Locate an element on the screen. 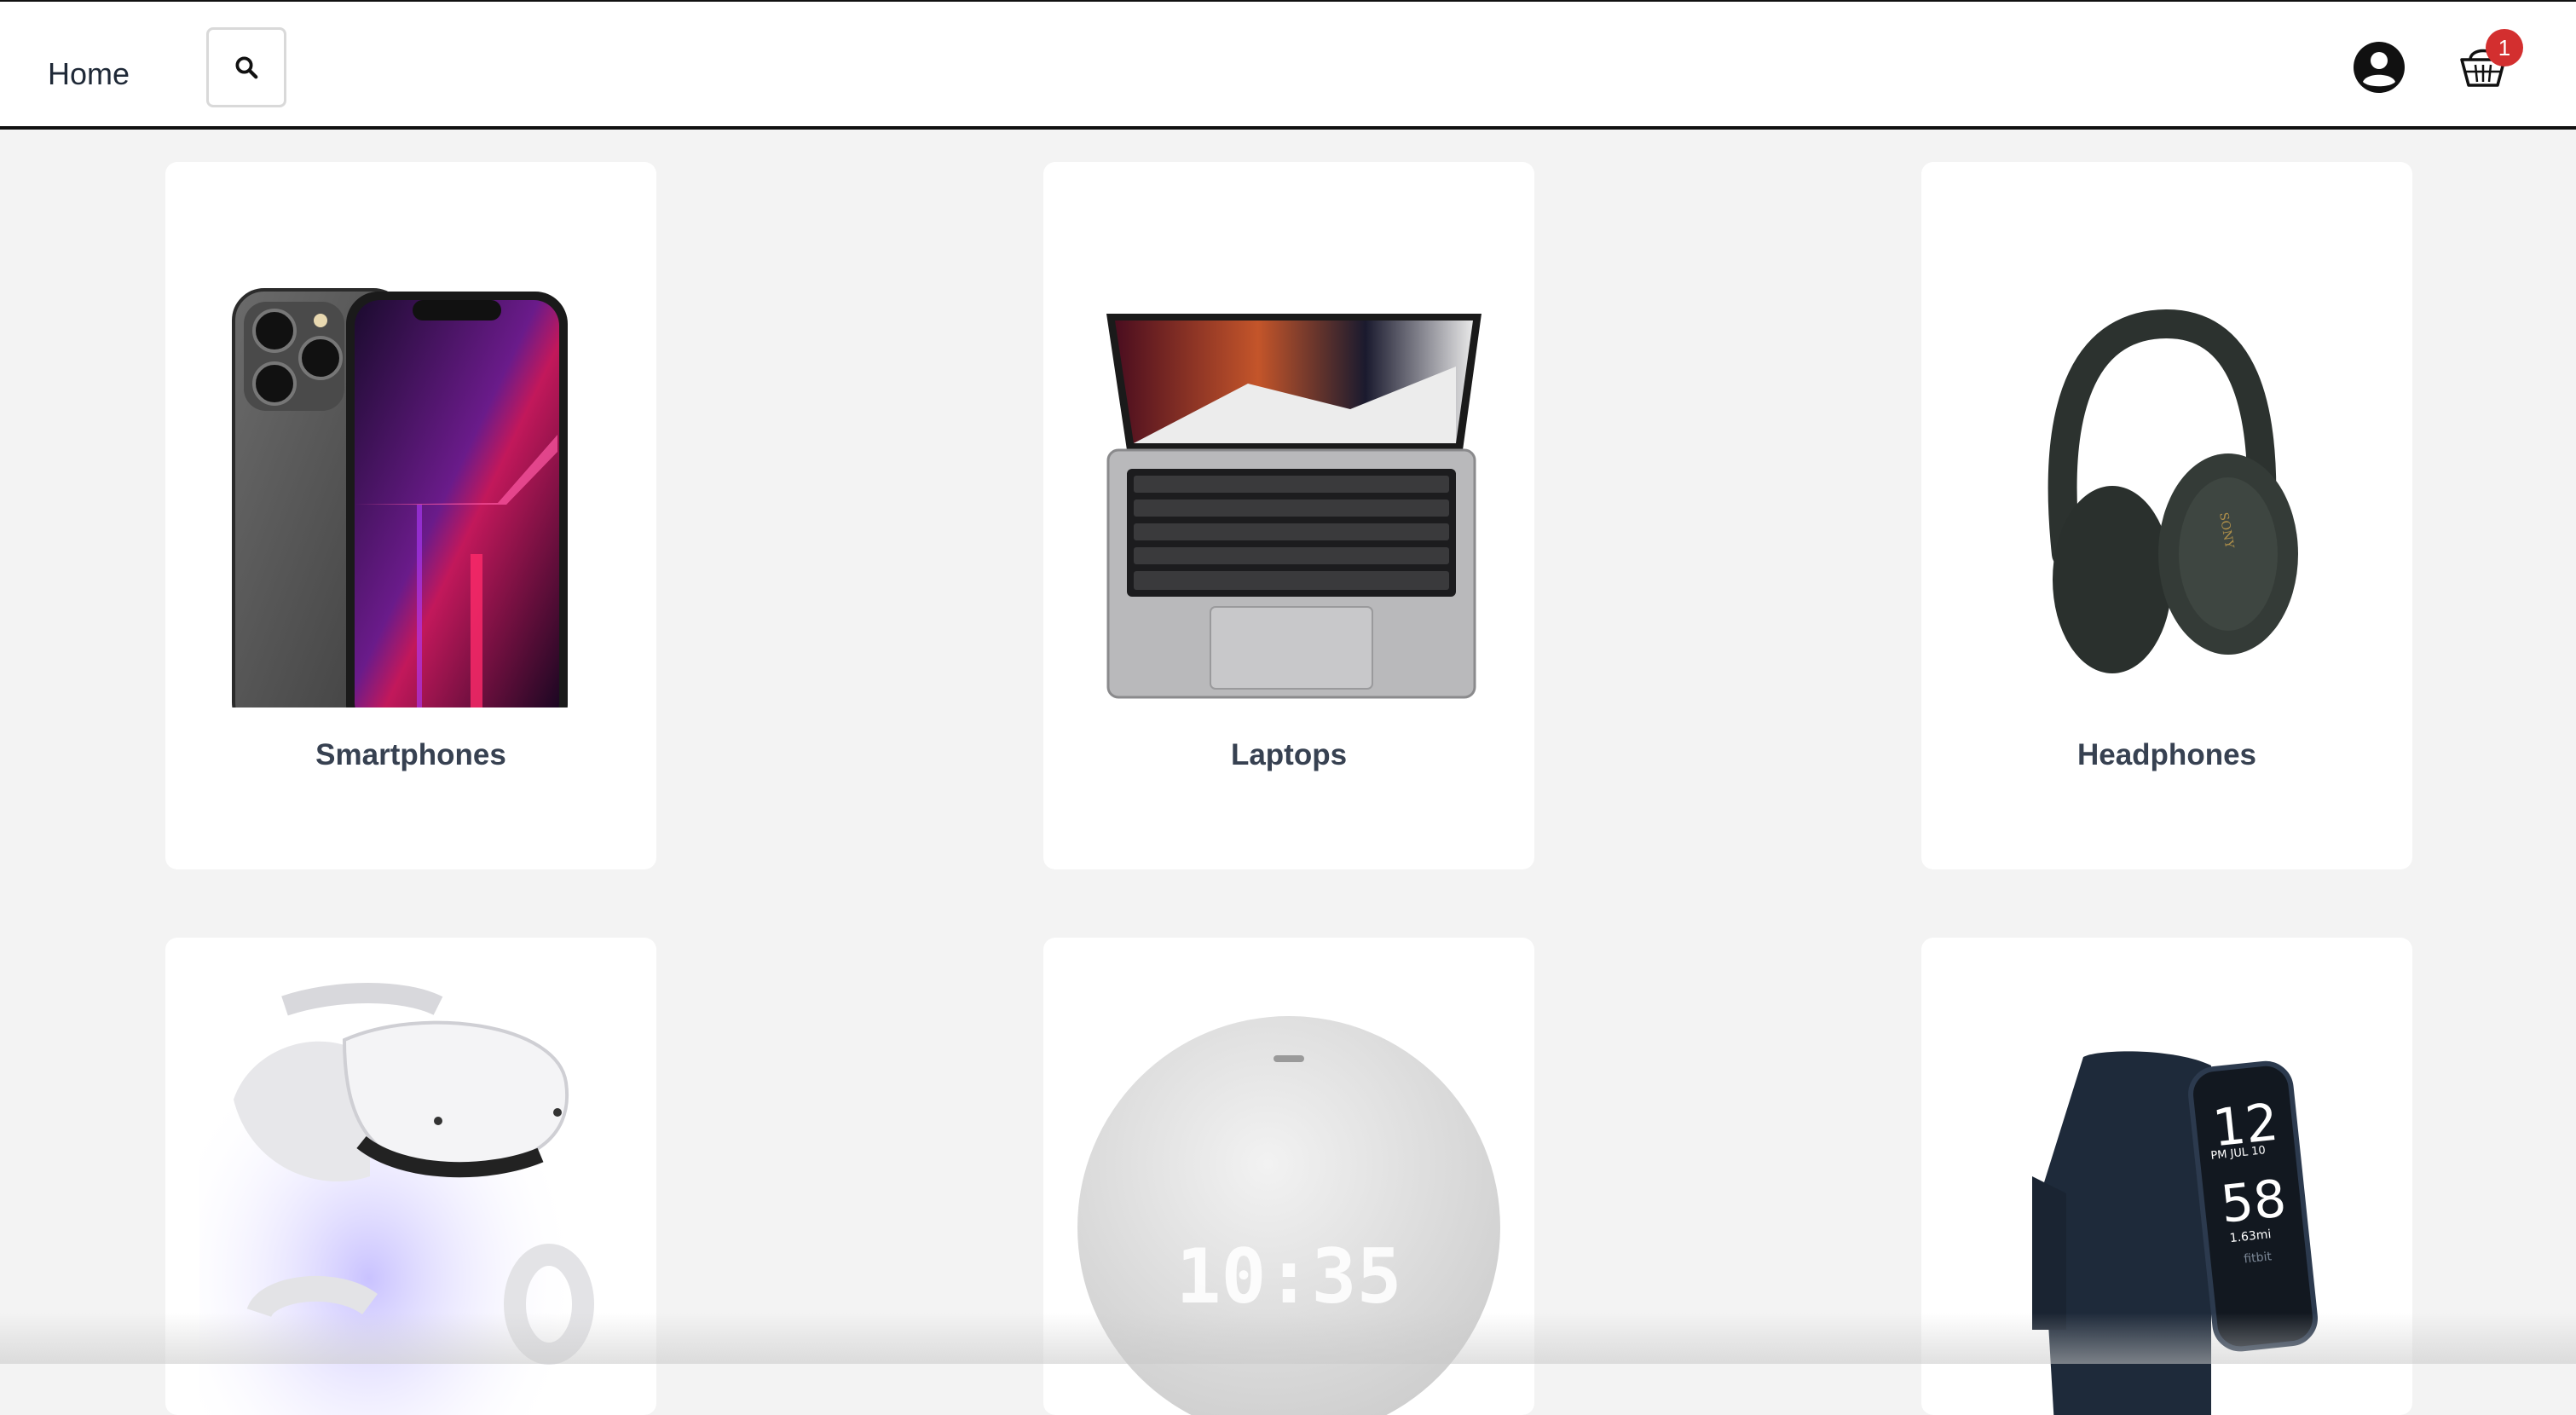  category-label: Headphones is located at coordinates (2166, 754).